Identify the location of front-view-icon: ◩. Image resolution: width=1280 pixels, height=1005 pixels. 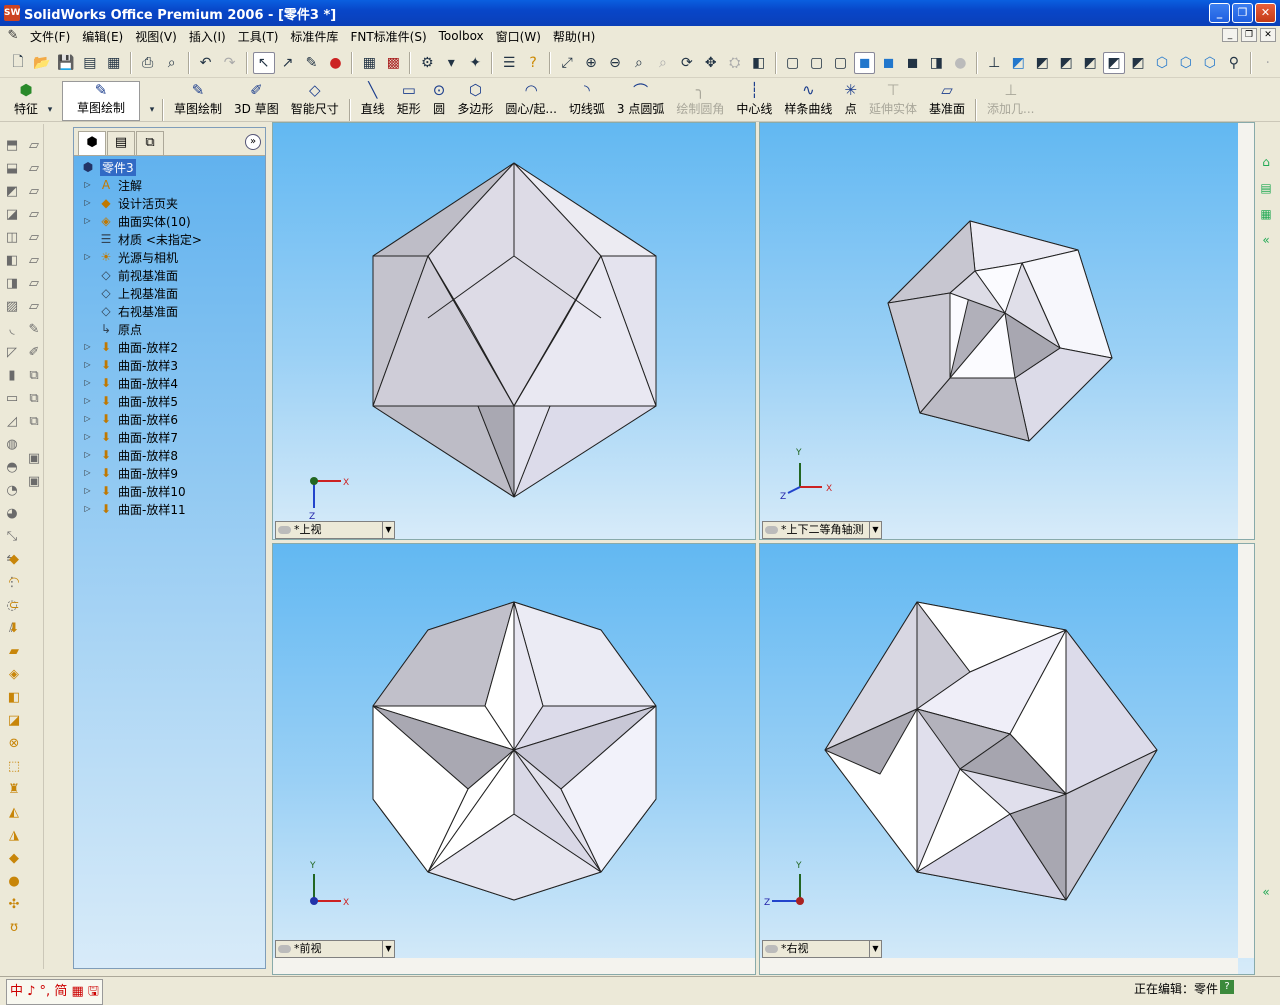
(1018, 63).